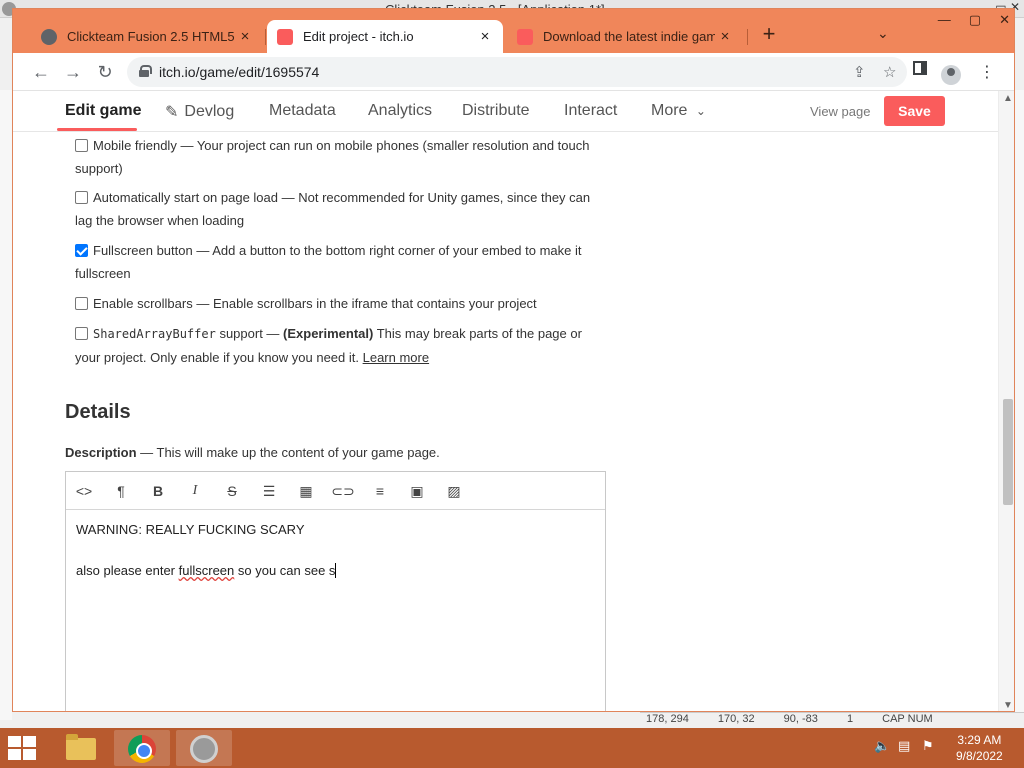 The image size is (1024, 768). I want to click on nav-more: More ⌄, so click(678, 111).